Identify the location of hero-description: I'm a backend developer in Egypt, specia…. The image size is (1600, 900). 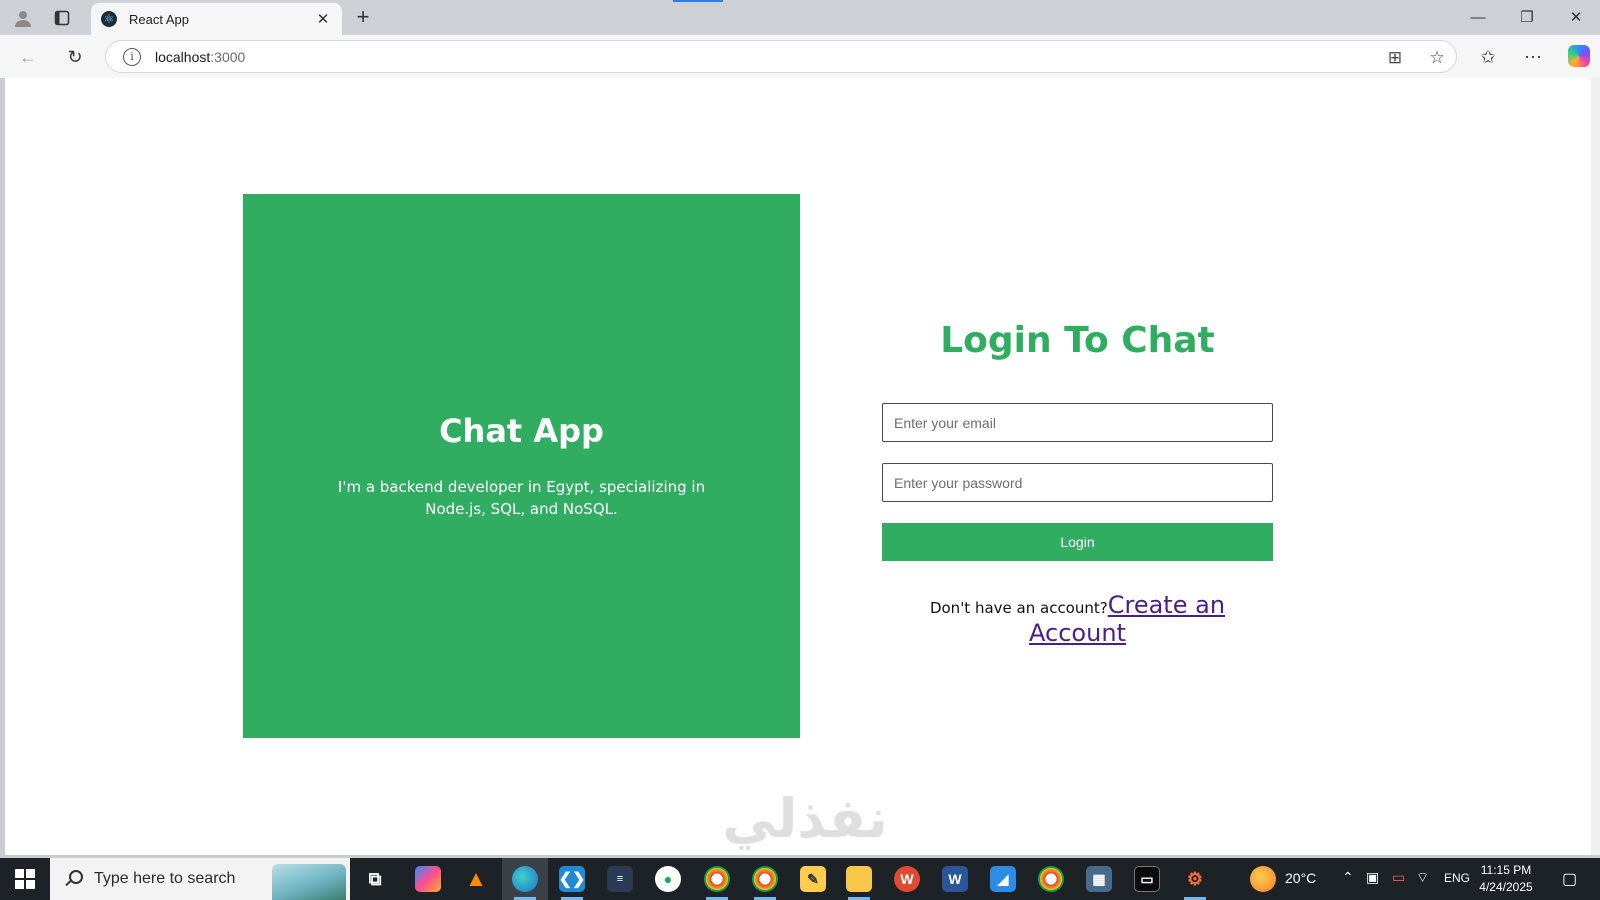
(521, 498).